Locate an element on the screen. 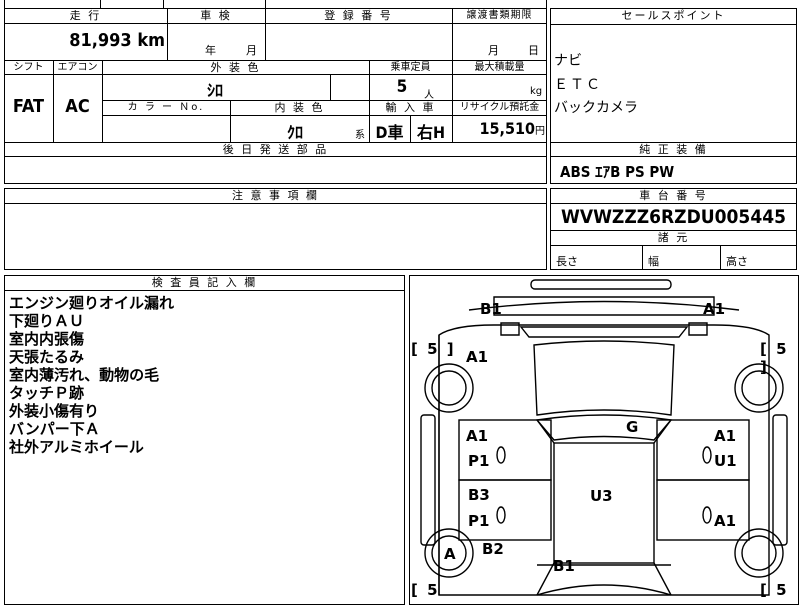 This screenshot has width=800, height=605. tire-rear-left: [ 5 is located at coordinates (425, 590).